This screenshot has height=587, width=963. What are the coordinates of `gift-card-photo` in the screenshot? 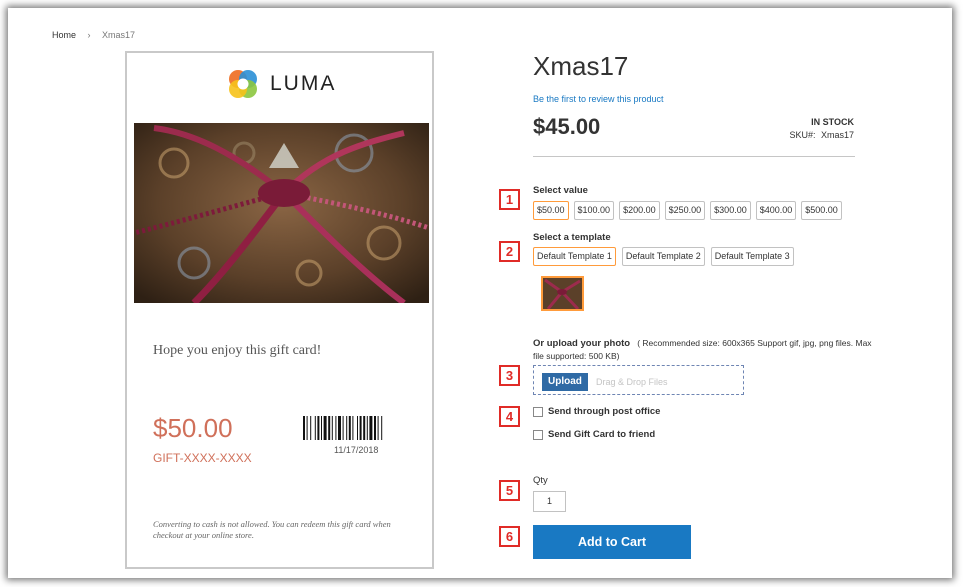 It's located at (281, 213).